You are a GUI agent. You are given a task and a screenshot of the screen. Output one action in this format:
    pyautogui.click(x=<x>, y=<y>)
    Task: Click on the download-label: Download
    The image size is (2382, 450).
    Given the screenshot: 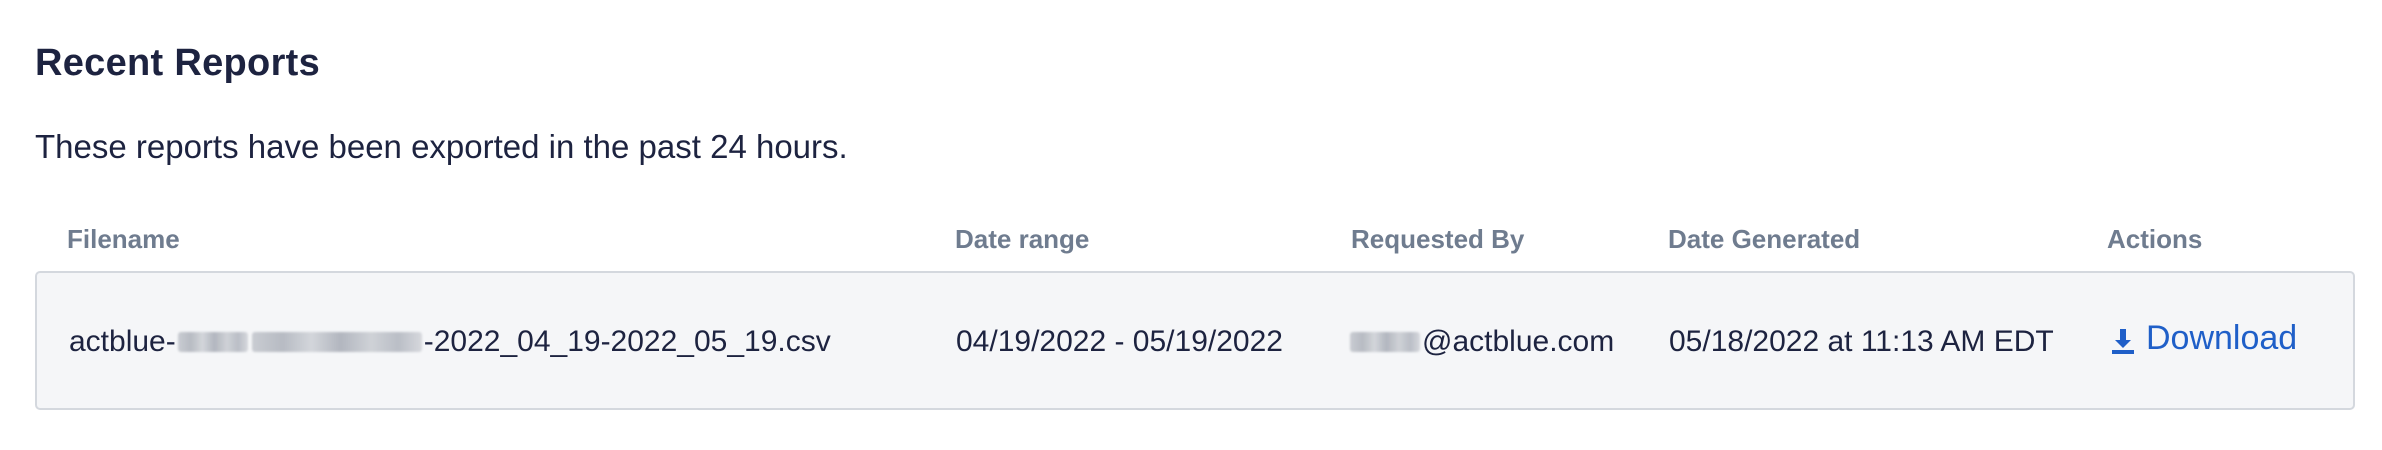 What is the action you would take?
    pyautogui.click(x=2222, y=338)
    